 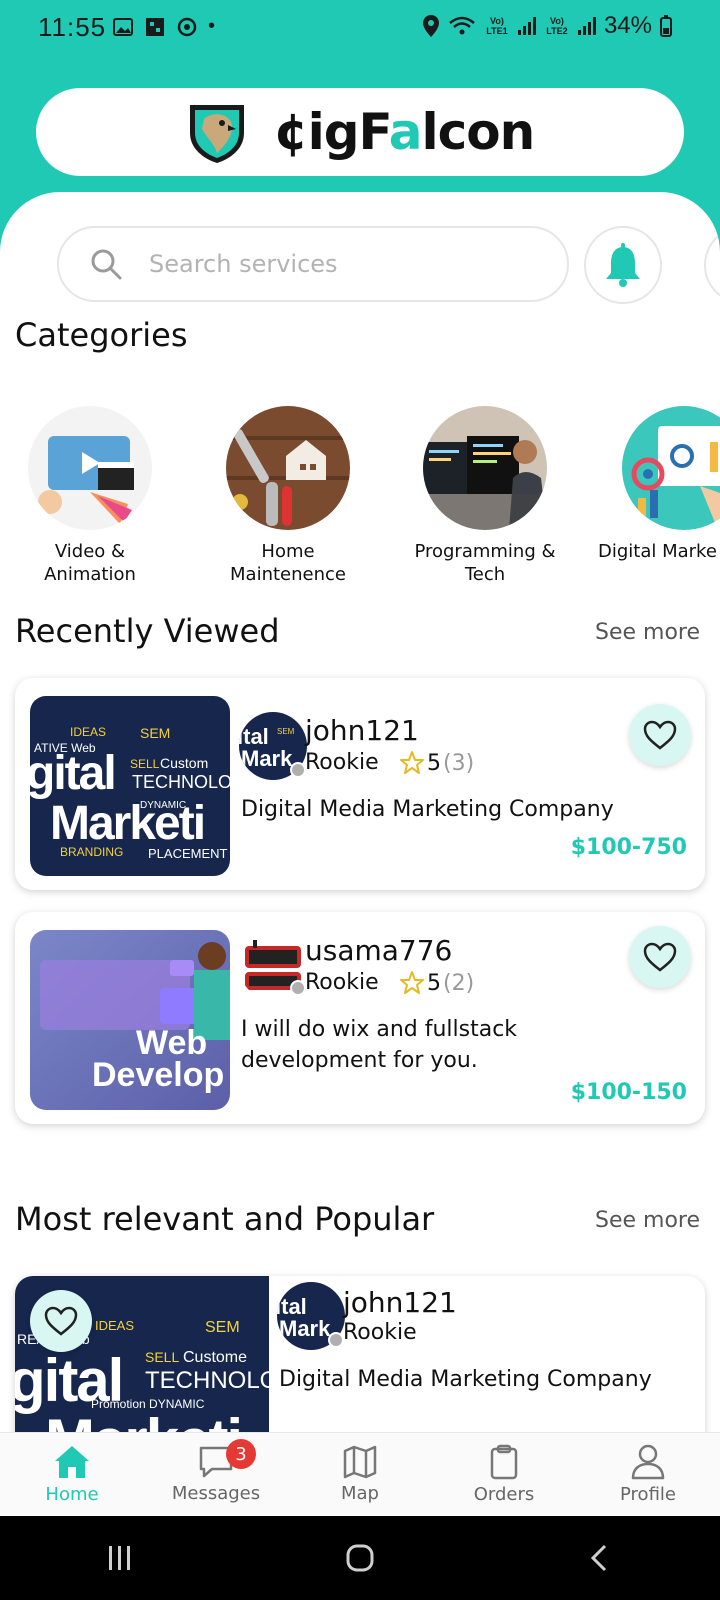 I want to click on system-navigation-bar, so click(x=360, y=1558).